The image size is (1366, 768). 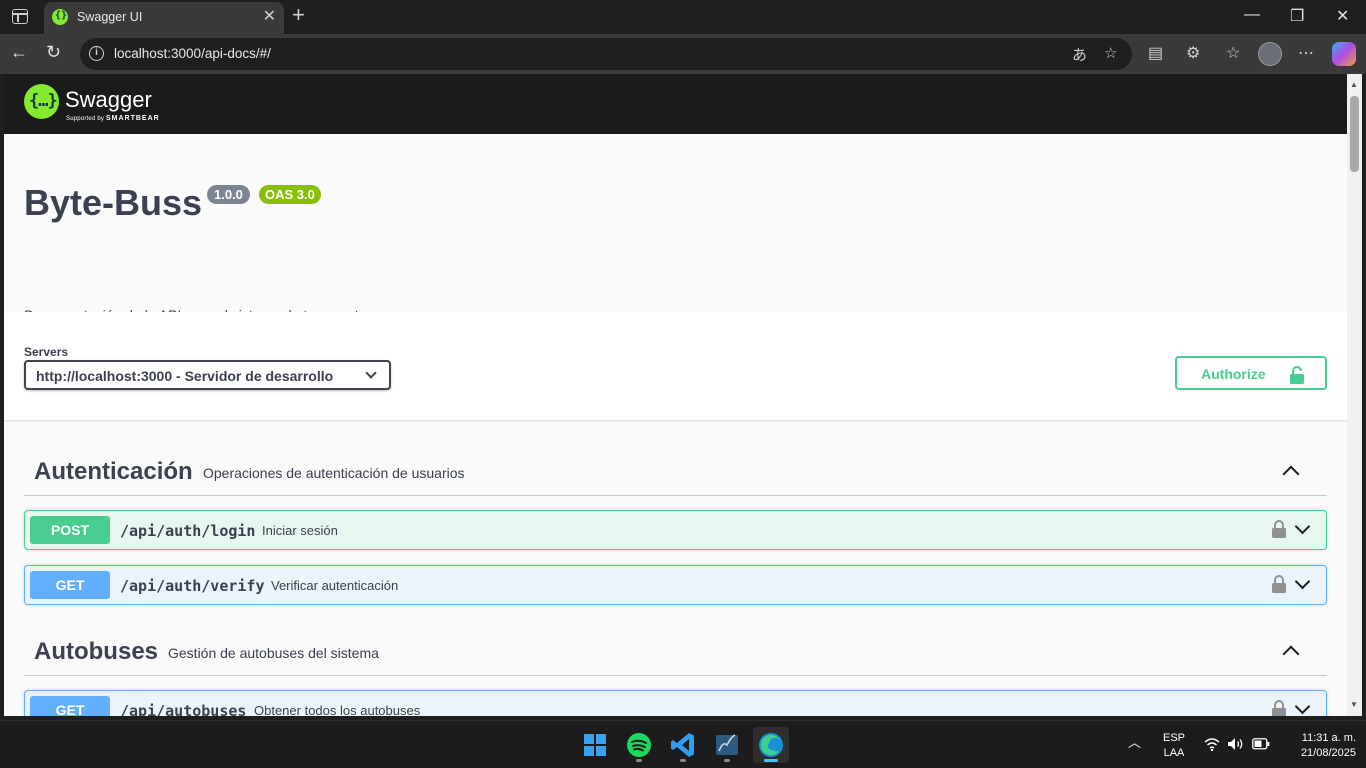 I want to click on refresh-icon: ↻, so click(x=53, y=52).